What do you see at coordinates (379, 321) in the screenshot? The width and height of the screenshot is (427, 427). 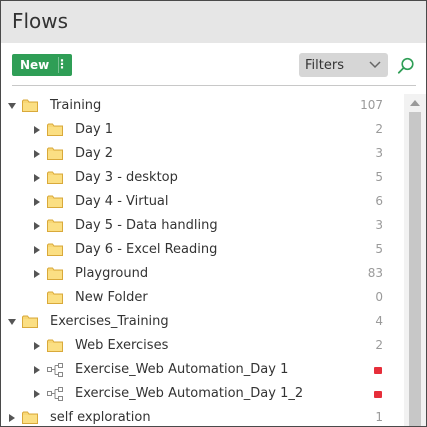 I see `item-count: 4` at bounding box center [379, 321].